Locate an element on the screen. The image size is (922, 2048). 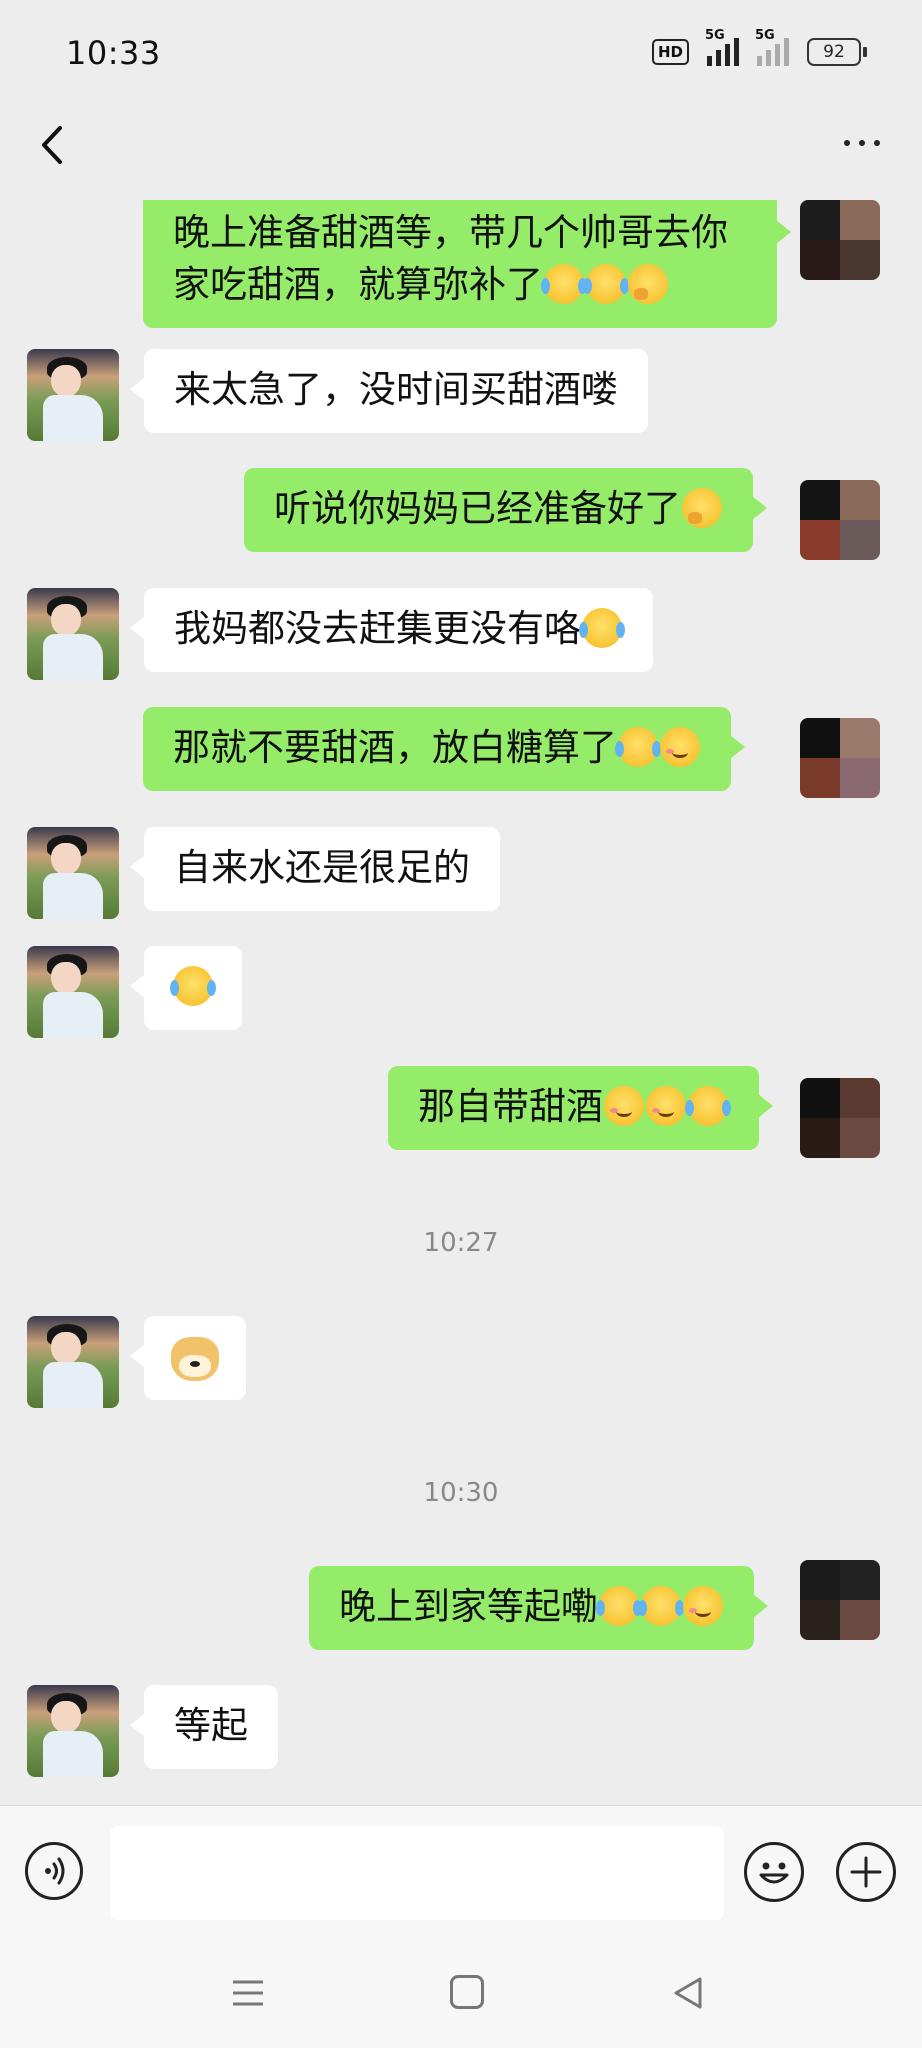
battery-level: 92 is located at coordinates (834, 52).